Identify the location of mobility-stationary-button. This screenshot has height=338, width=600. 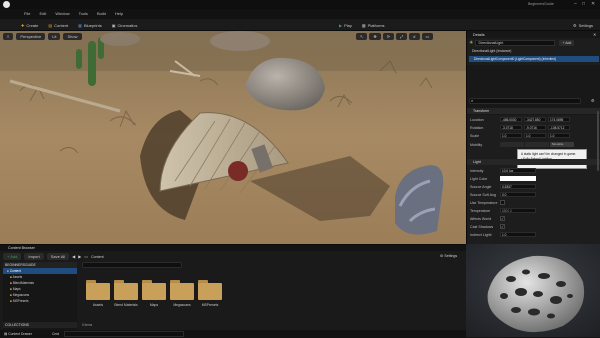
(537, 144).